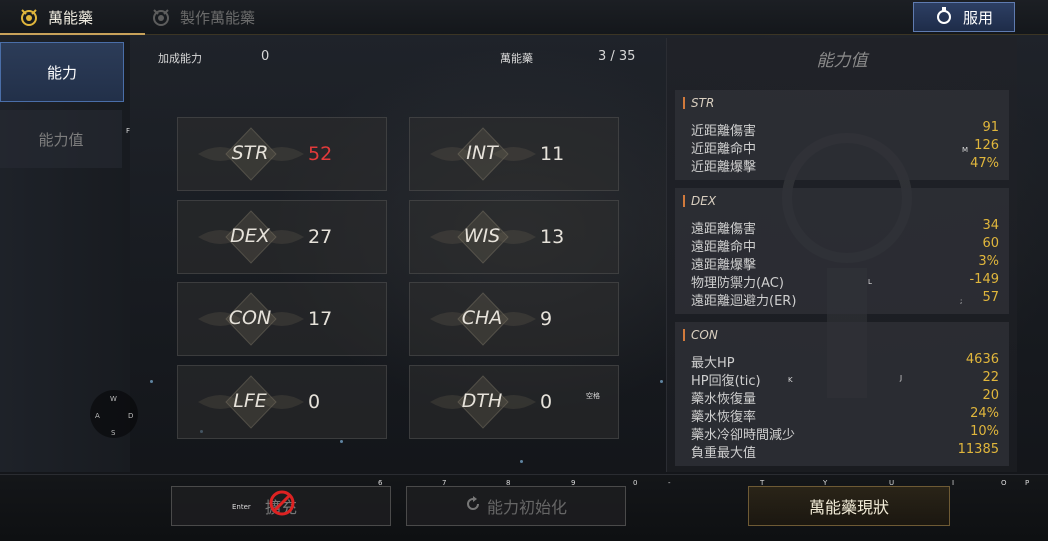 The image size is (1048, 541). Describe the element at coordinates (114, 414) in the screenshot. I see `movement-joystick: W A D S` at that location.